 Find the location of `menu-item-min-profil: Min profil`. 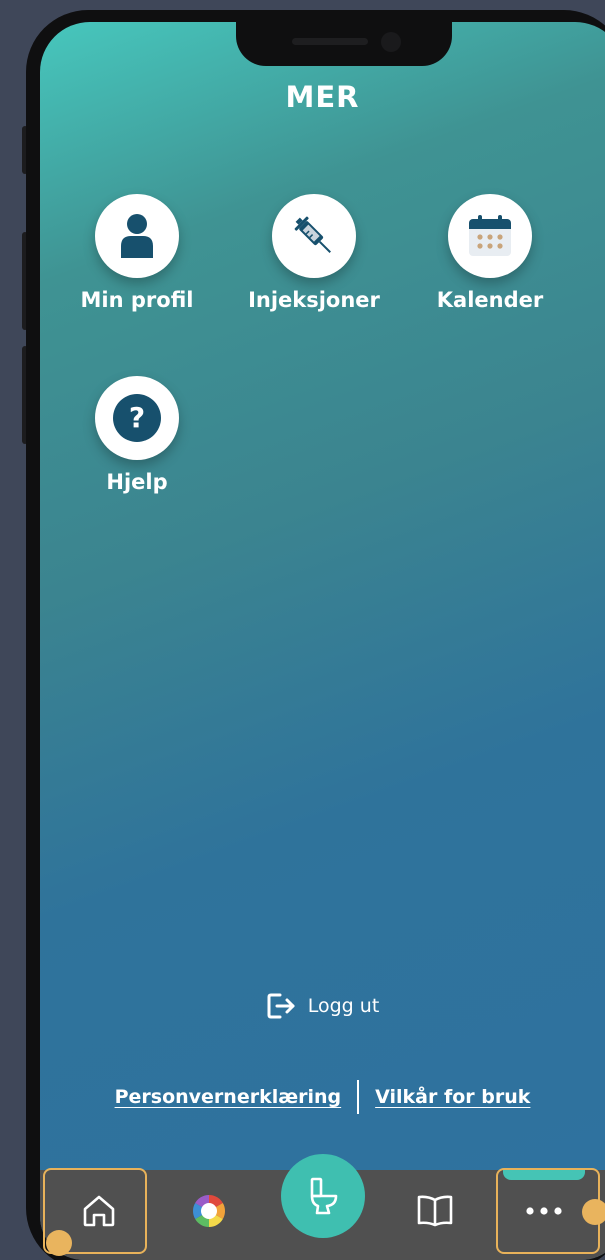

menu-item-min-profil: Min profil is located at coordinates (137, 253).